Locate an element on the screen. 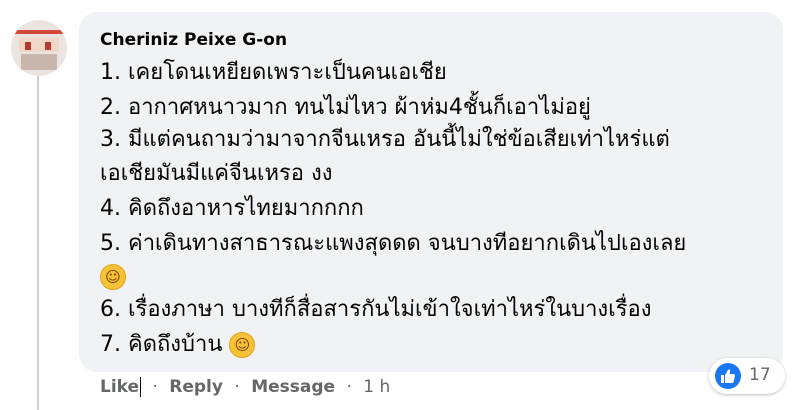 The image size is (801, 410). like-button: Like is located at coordinates (119, 387).